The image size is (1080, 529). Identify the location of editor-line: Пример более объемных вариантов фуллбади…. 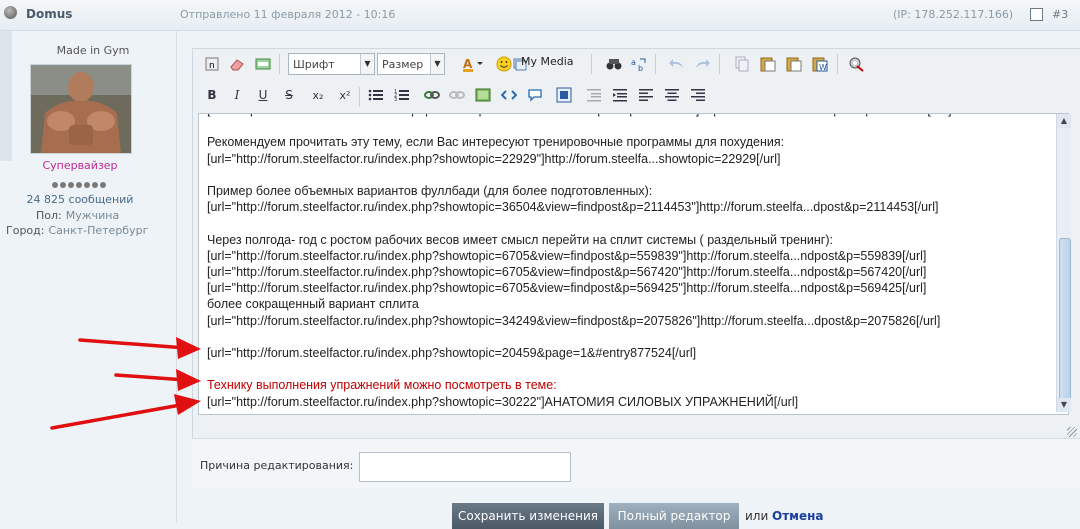
(430, 190).